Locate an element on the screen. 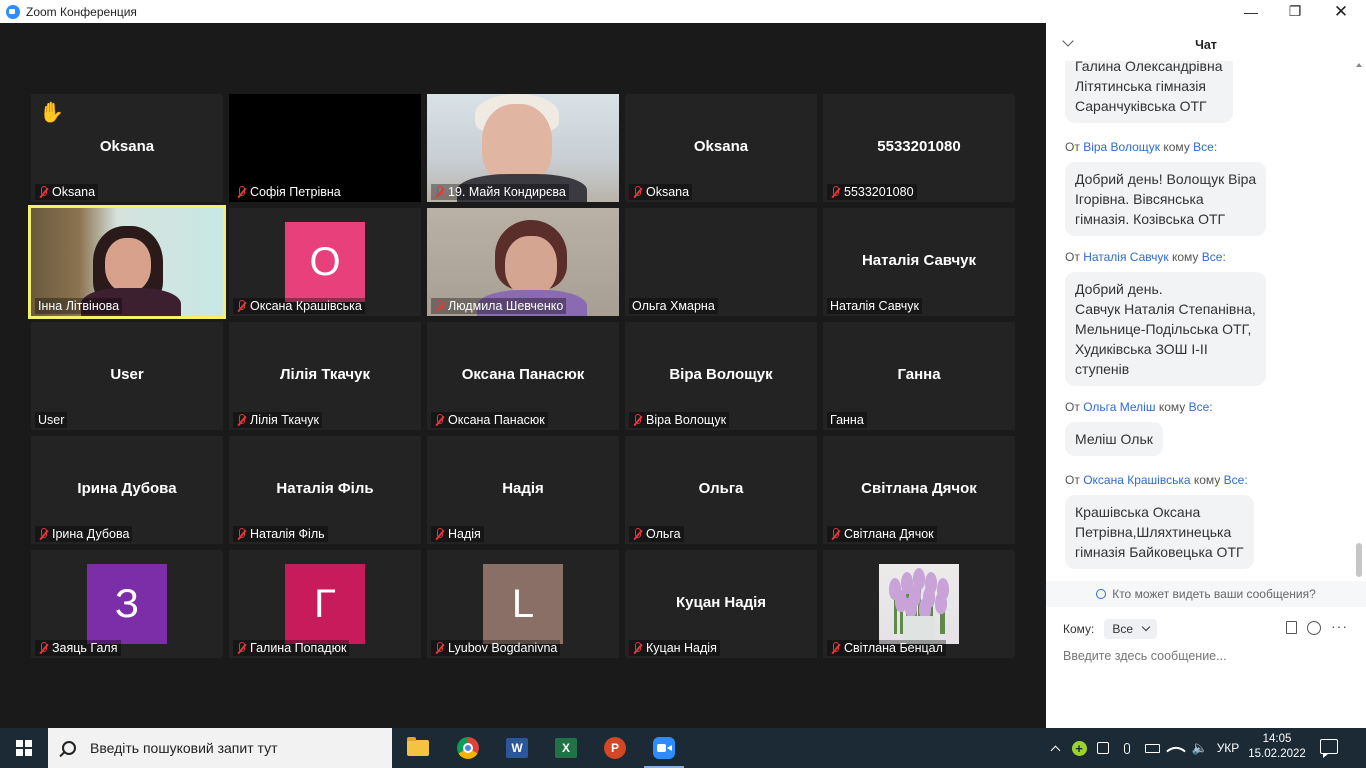  participant-label: Oksana is located at coordinates (67, 192).